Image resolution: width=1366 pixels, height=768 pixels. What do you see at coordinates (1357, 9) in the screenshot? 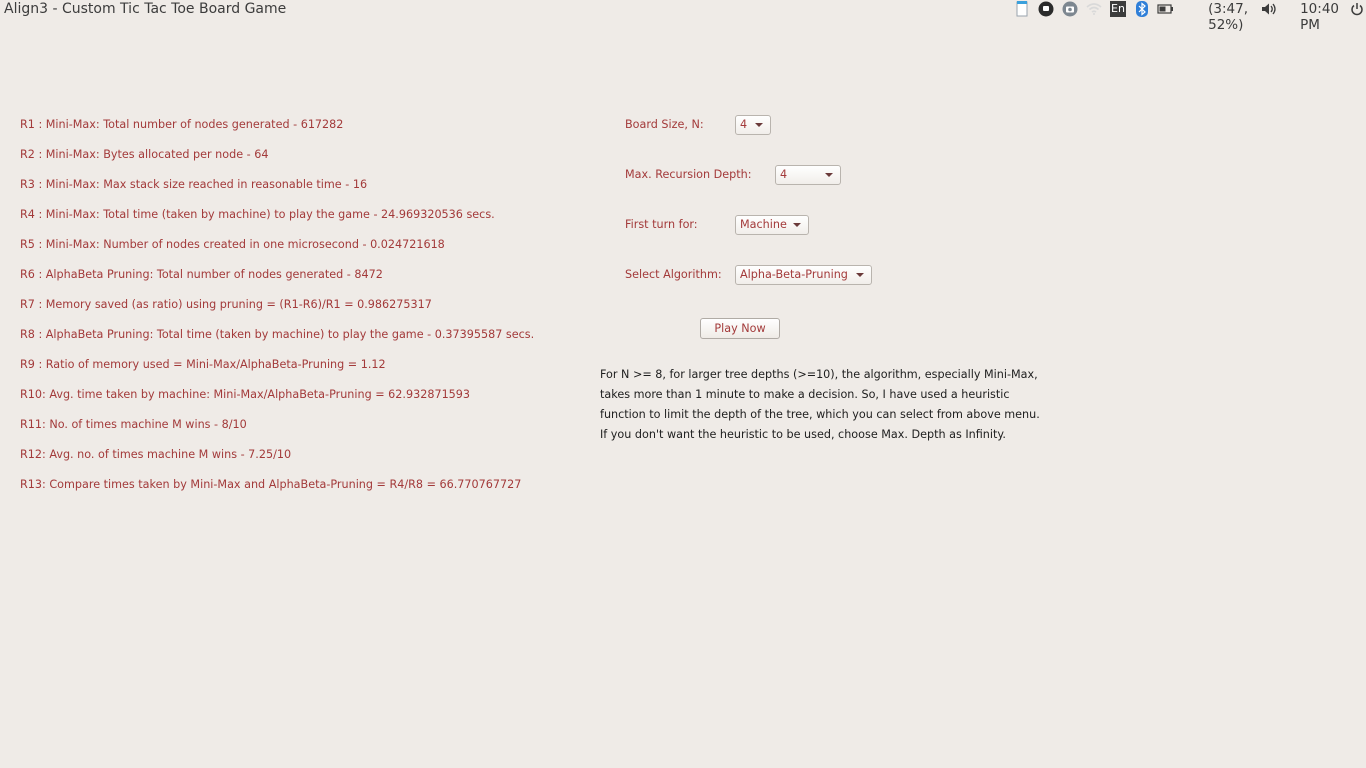
I see `power-icon` at bounding box center [1357, 9].